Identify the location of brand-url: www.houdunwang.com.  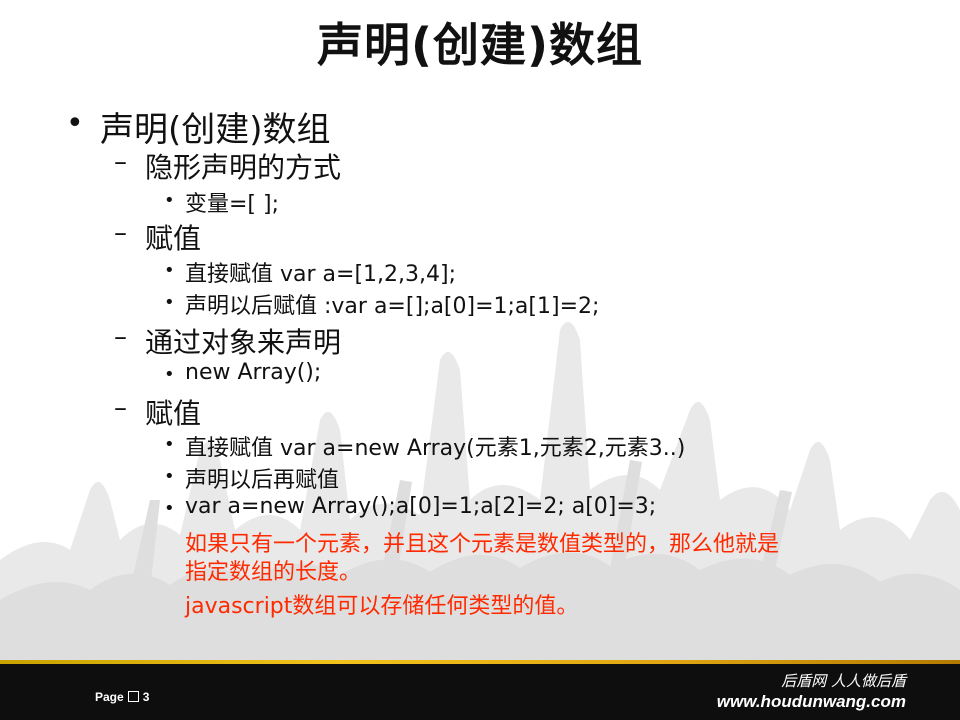
(811, 701).